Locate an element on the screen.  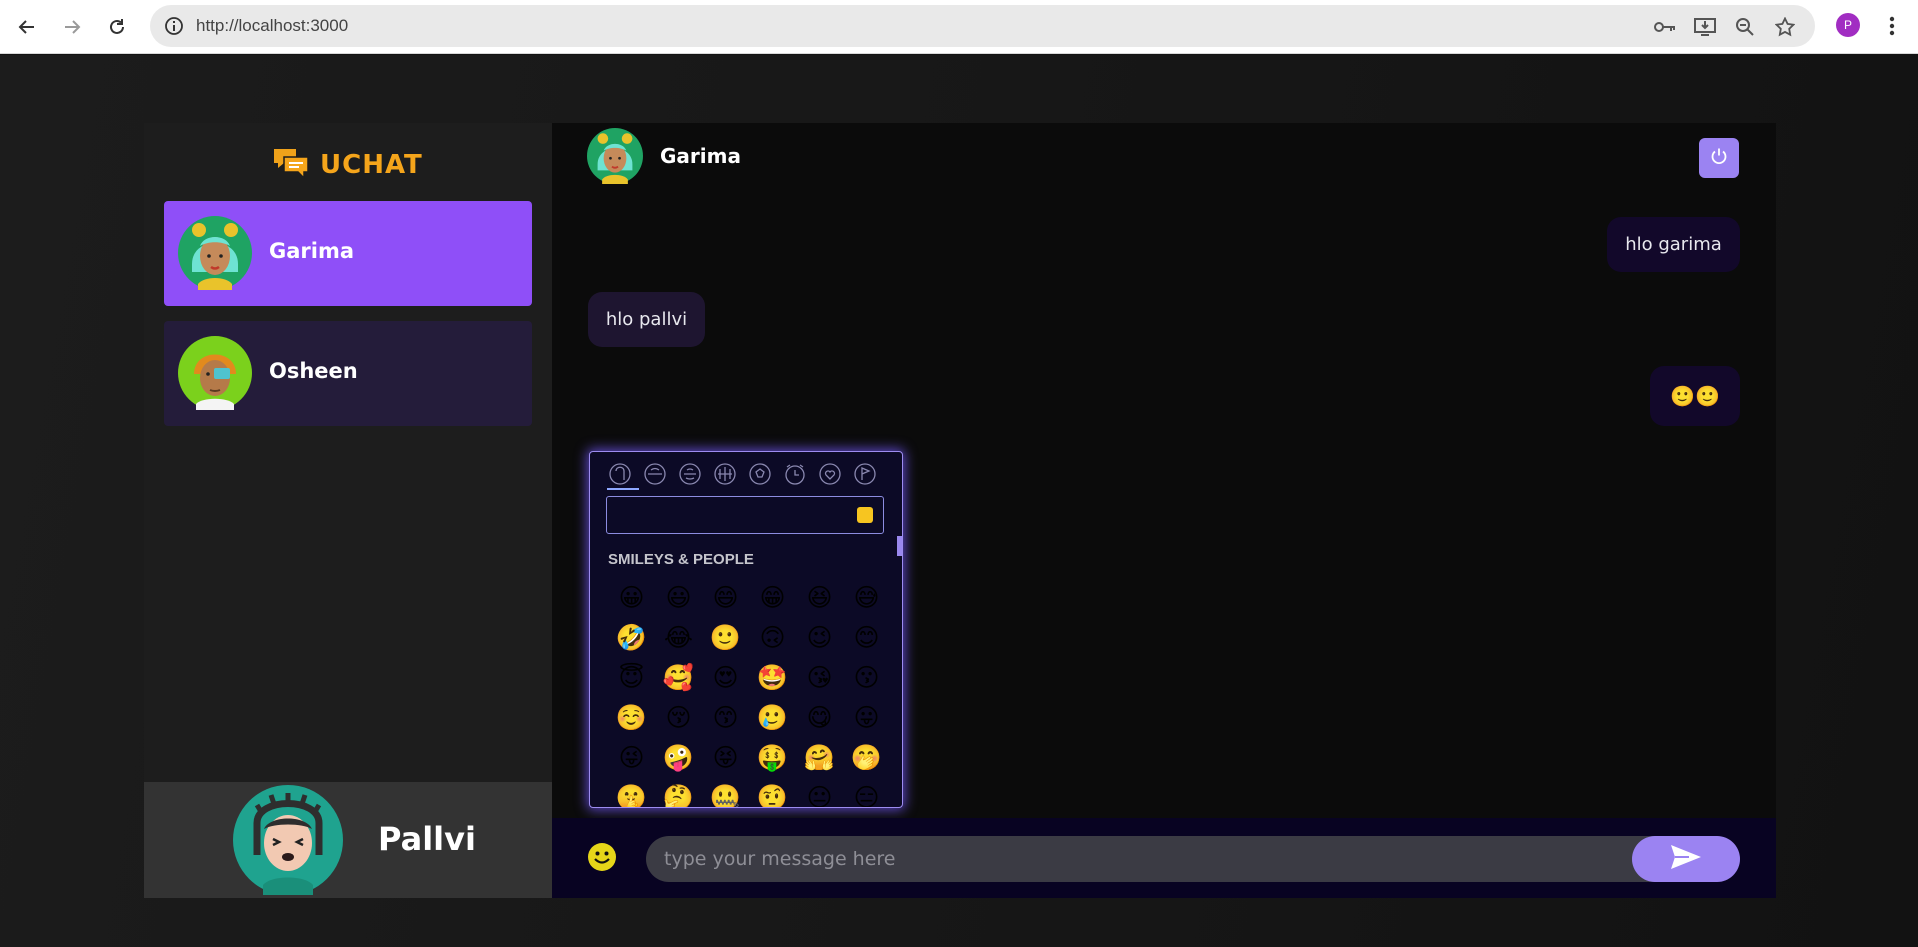
power-icon is located at coordinates (1719, 158).